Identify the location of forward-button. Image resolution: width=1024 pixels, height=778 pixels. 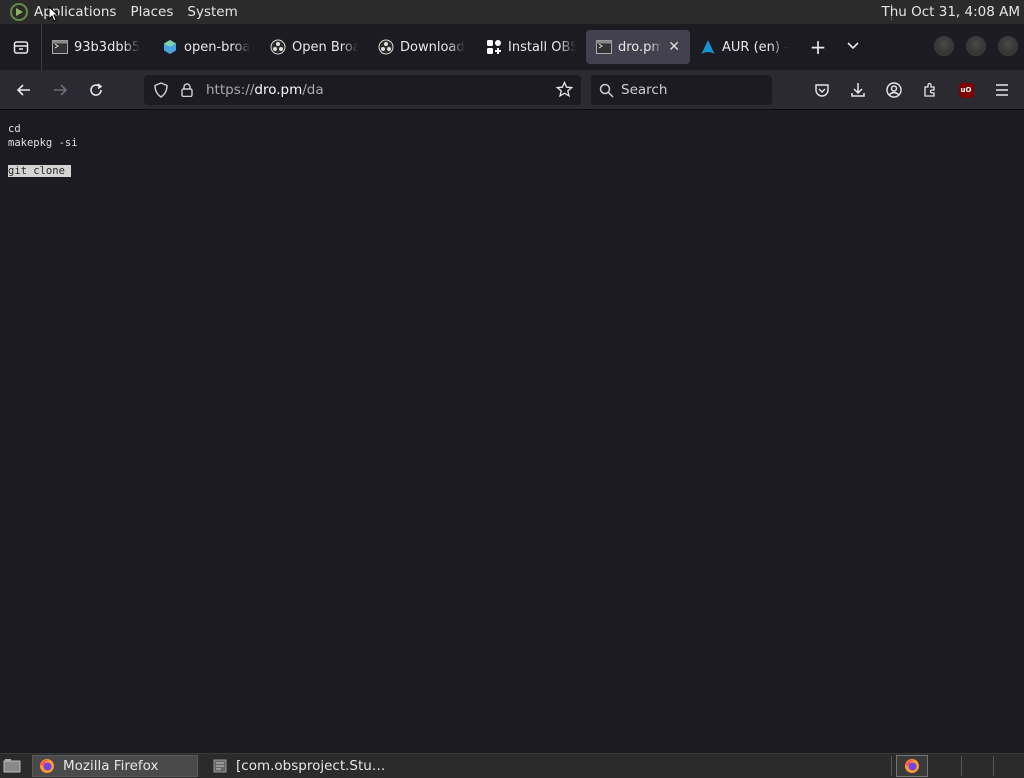
(60, 90).